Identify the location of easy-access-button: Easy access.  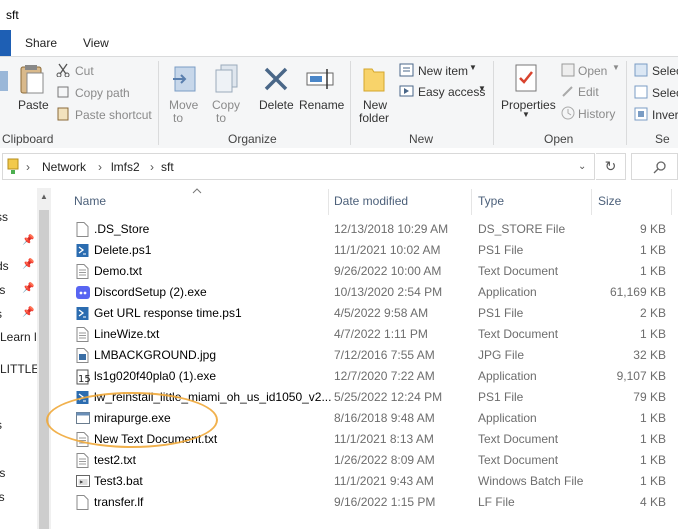
(451, 92).